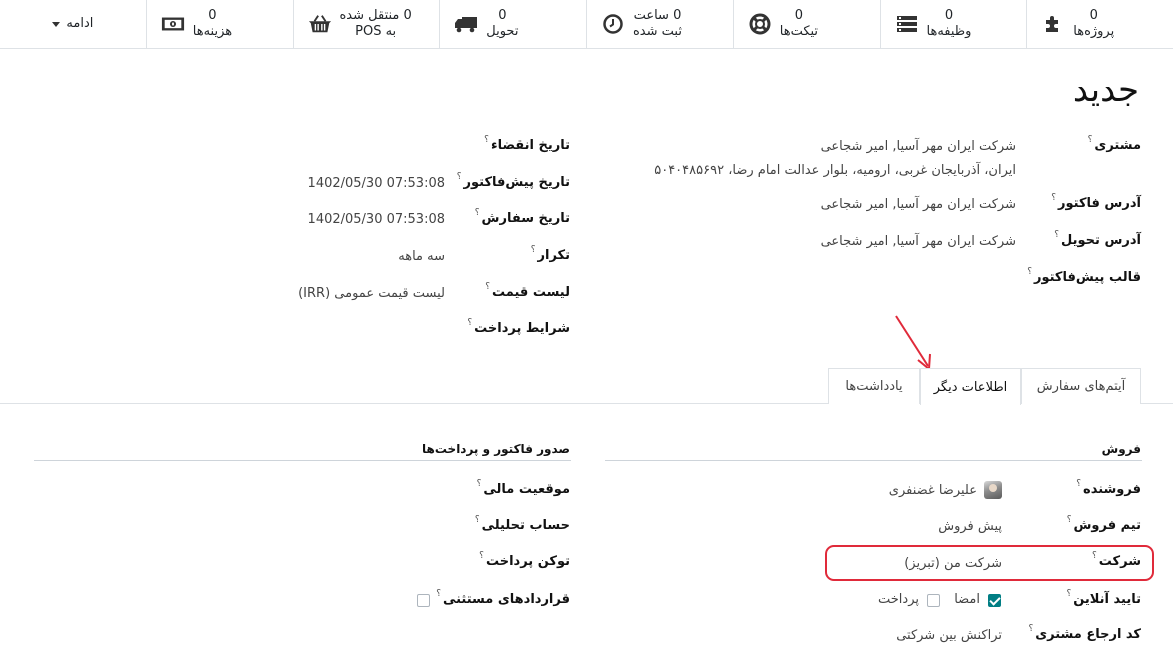 The image size is (1173, 657). What do you see at coordinates (1103, 524) in the screenshot?
I see `sales-team-label: تیم فروش؟` at bounding box center [1103, 524].